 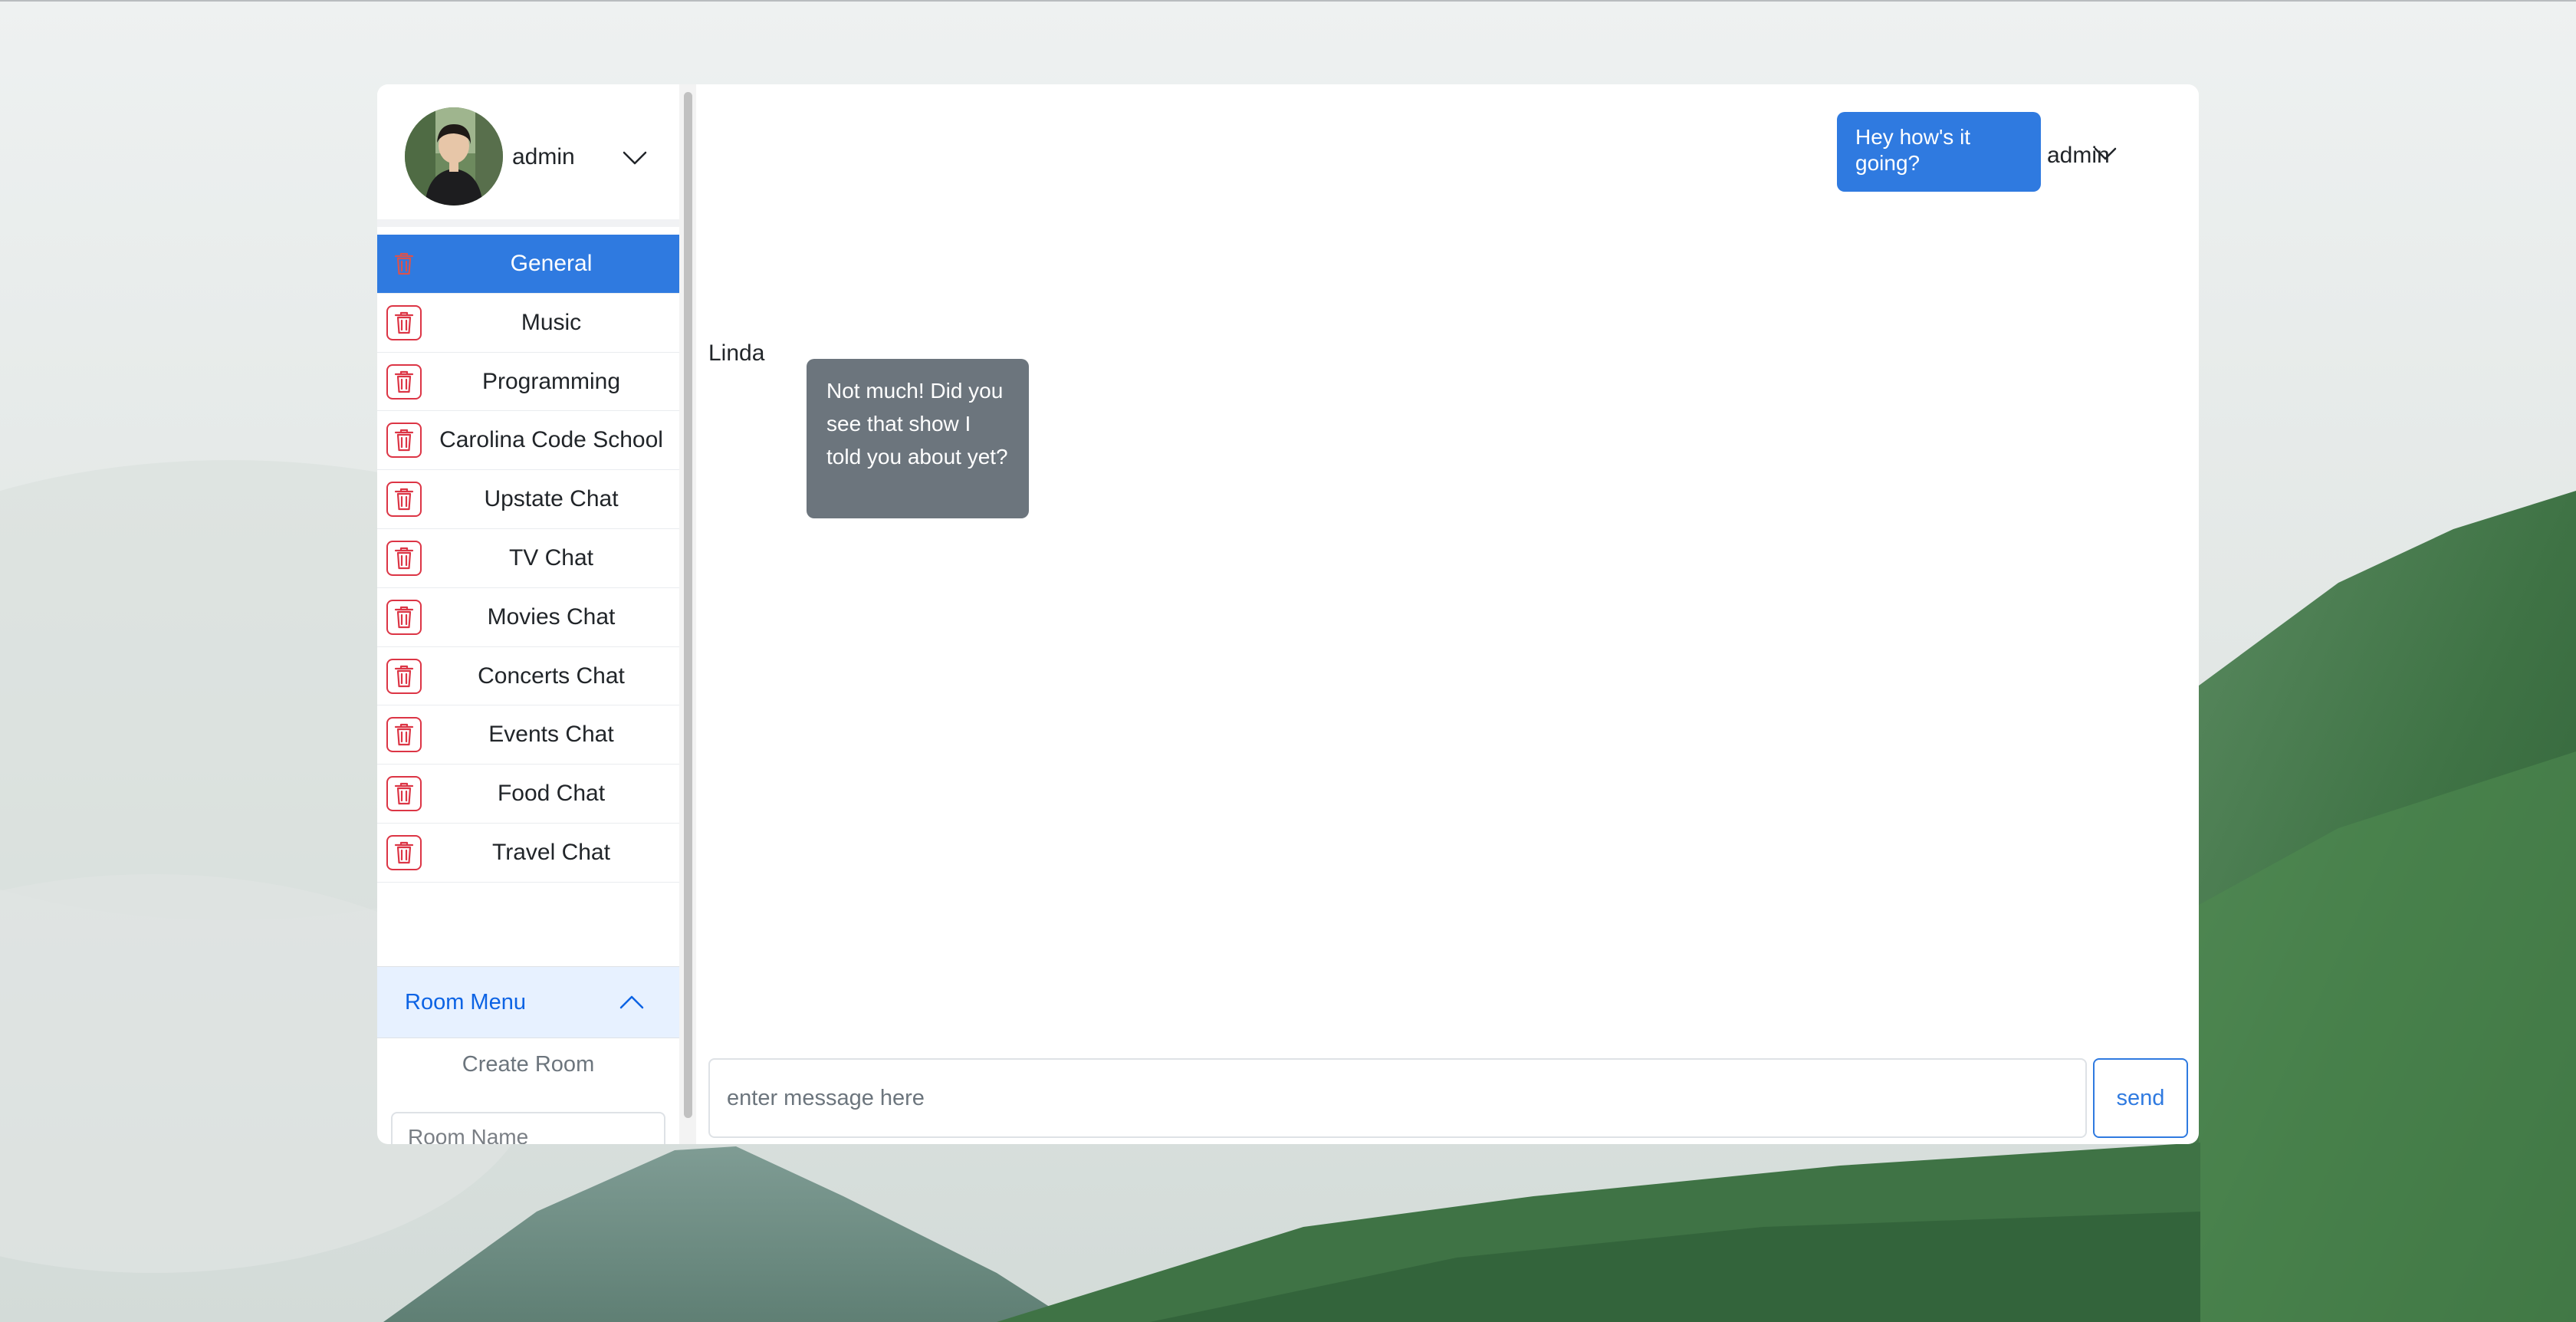 I want to click on room-label: Programming, so click(x=551, y=381).